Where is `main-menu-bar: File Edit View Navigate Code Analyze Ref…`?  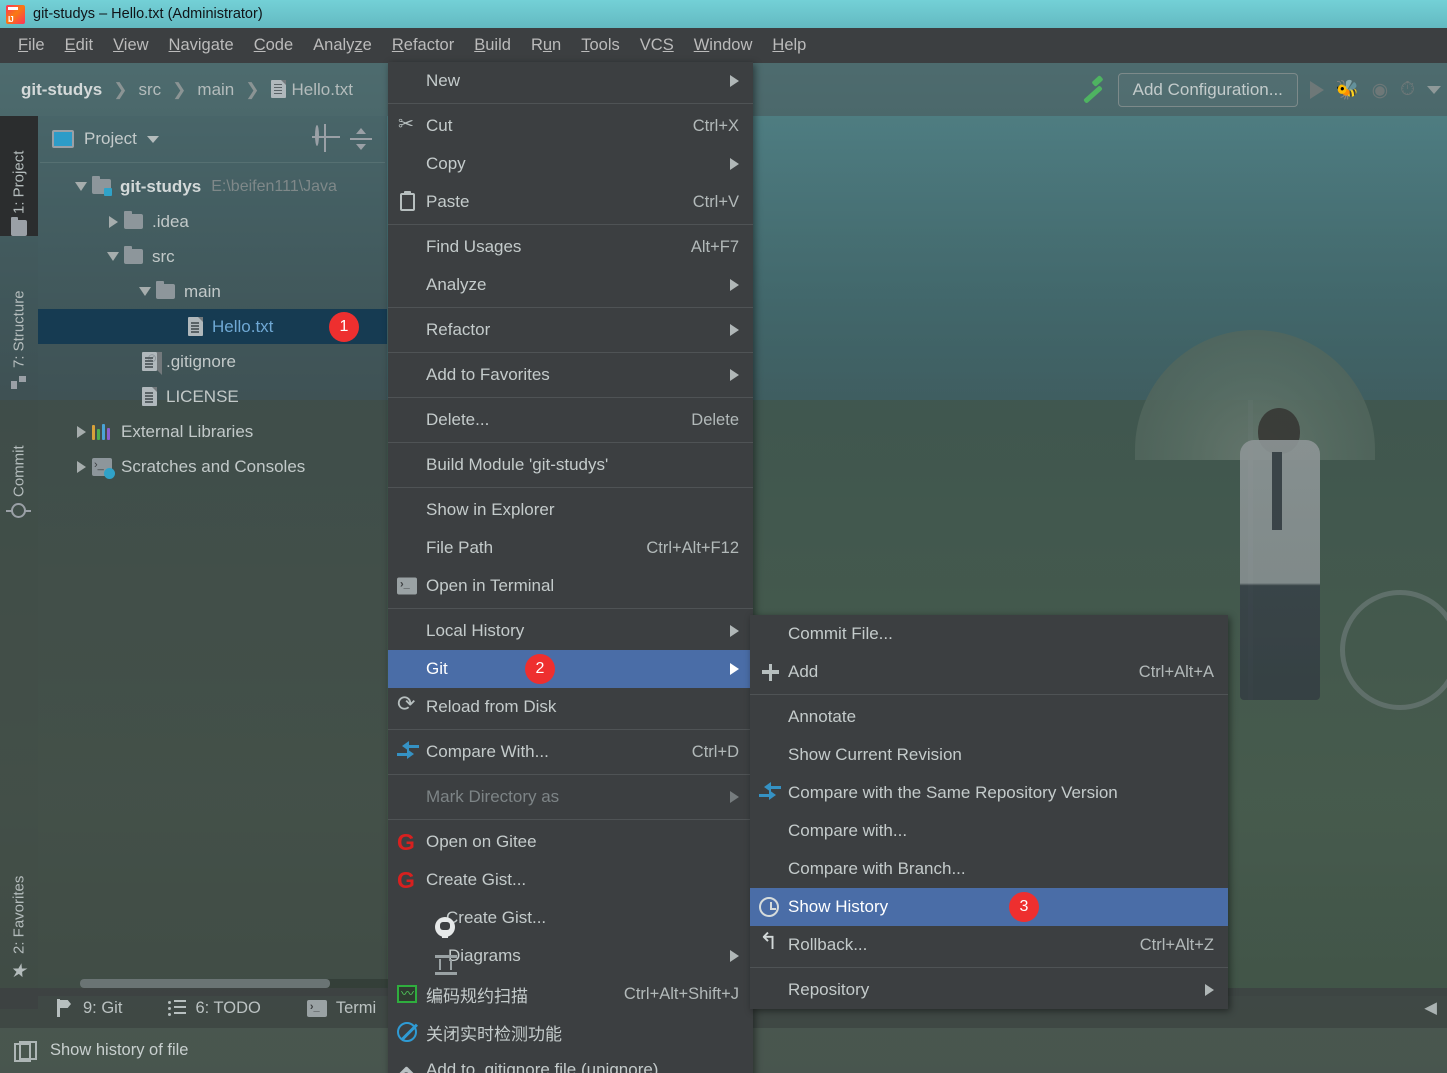 main-menu-bar: File Edit View Navigate Code Analyze Ref… is located at coordinates (723, 45).